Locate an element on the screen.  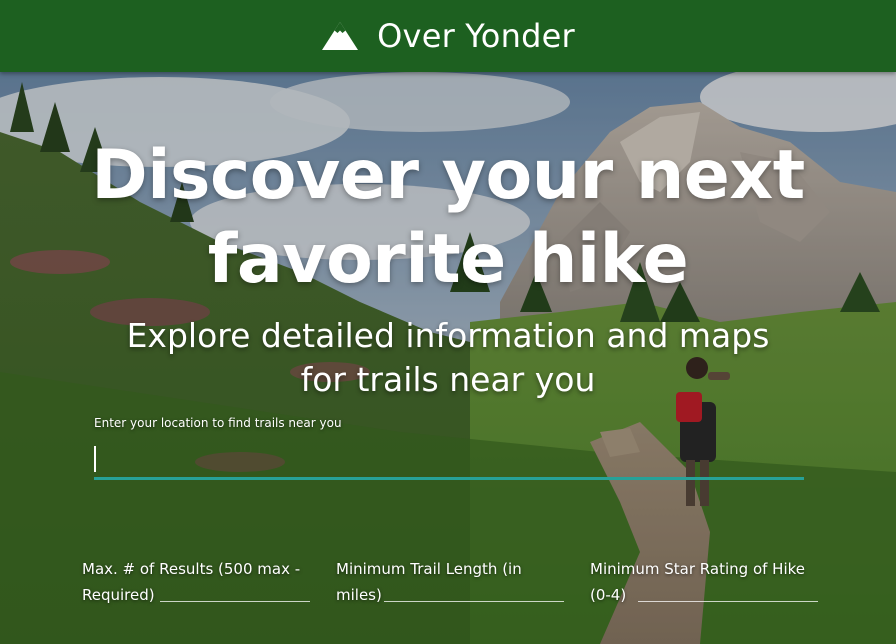
top-navbar: Over Yonder is located at coordinates (448, 36).